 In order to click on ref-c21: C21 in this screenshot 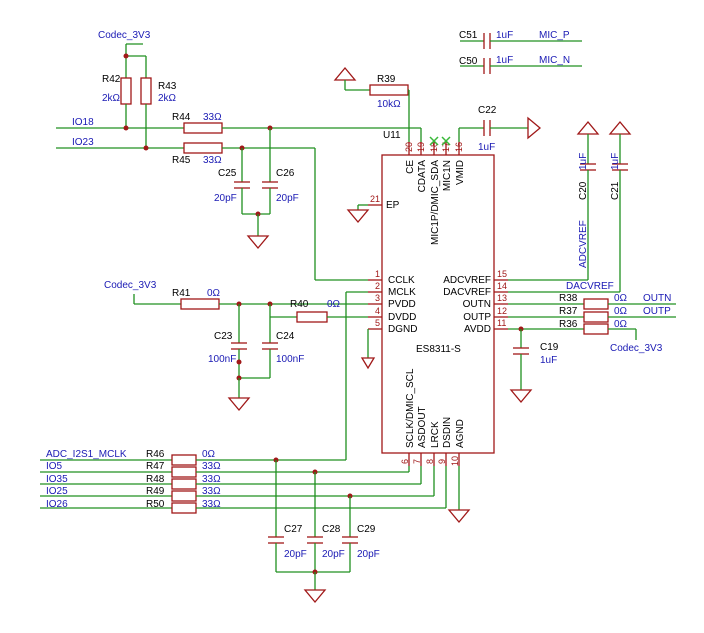, I will do `click(615, 190)`.